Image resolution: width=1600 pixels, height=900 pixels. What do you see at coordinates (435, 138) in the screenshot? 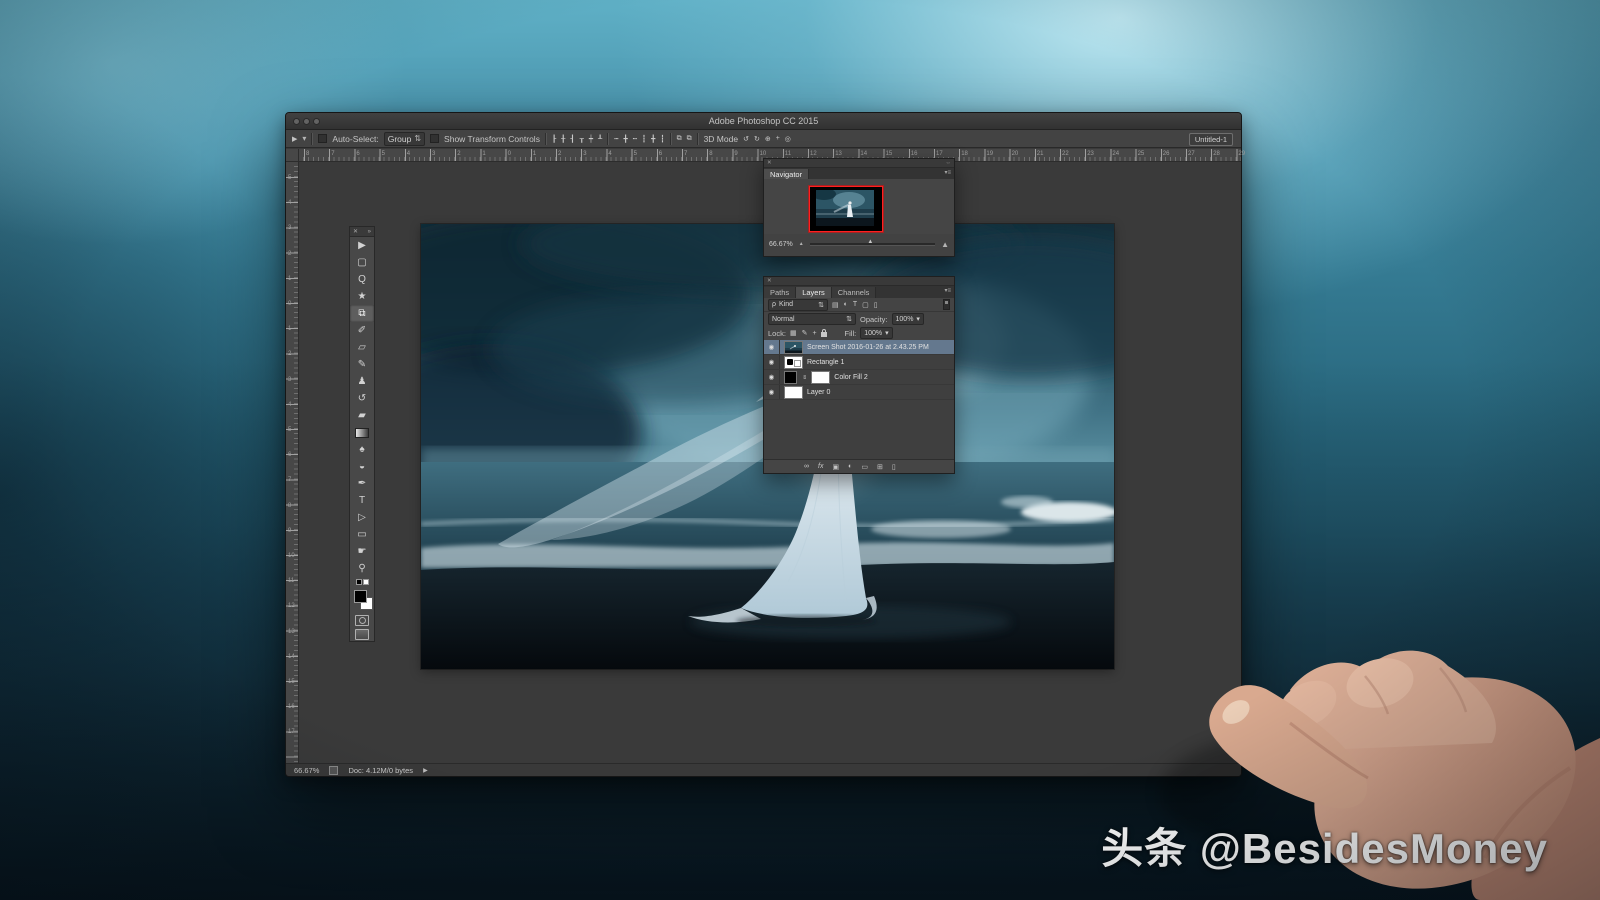
I see `show-transform-checkbox` at bounding box center [435, 138].